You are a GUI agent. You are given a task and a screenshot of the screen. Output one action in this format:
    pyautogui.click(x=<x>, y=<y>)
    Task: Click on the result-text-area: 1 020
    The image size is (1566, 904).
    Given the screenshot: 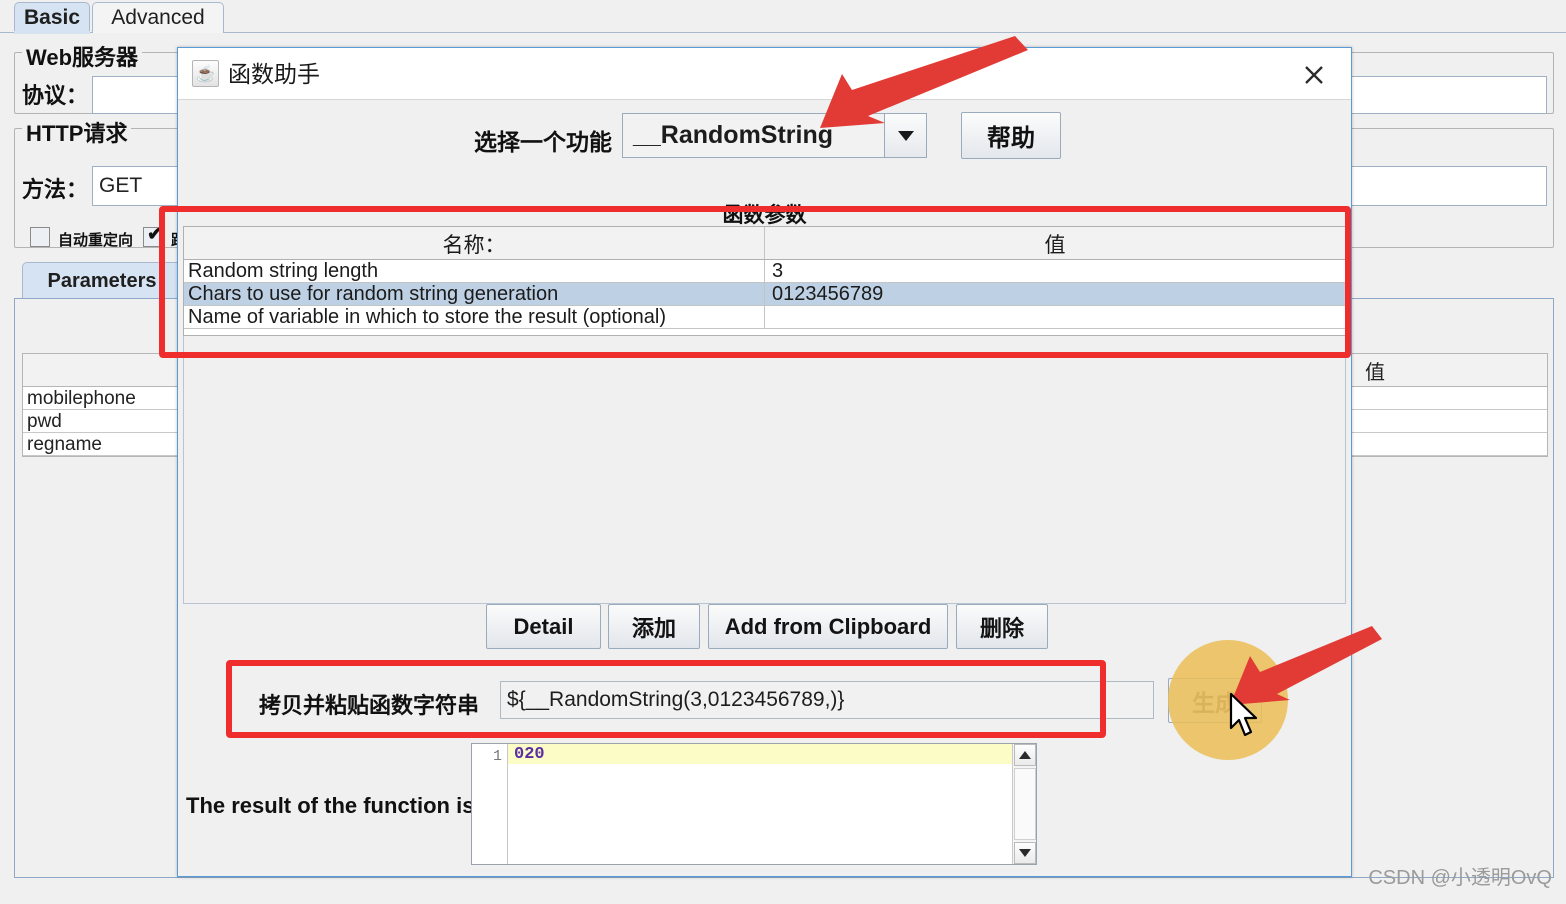 What is the action you would take?
    pyautogui.click(x=754, y=804)
    